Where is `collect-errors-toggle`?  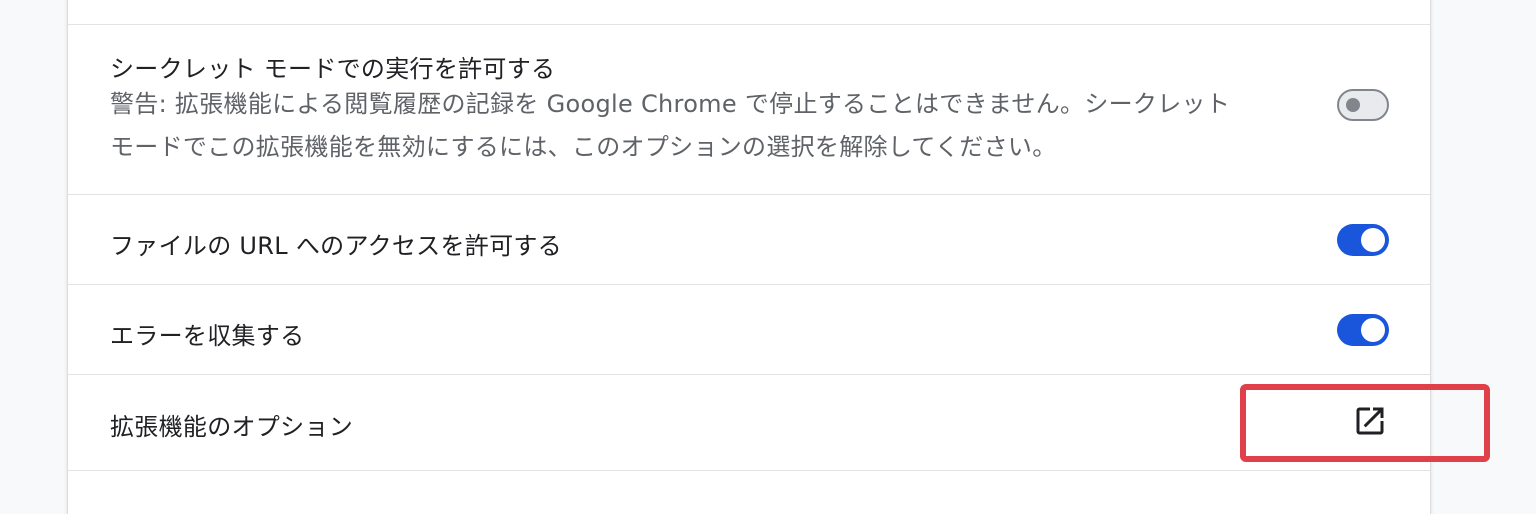 collect-errors-toggle is located at coordinates (1363, 330).